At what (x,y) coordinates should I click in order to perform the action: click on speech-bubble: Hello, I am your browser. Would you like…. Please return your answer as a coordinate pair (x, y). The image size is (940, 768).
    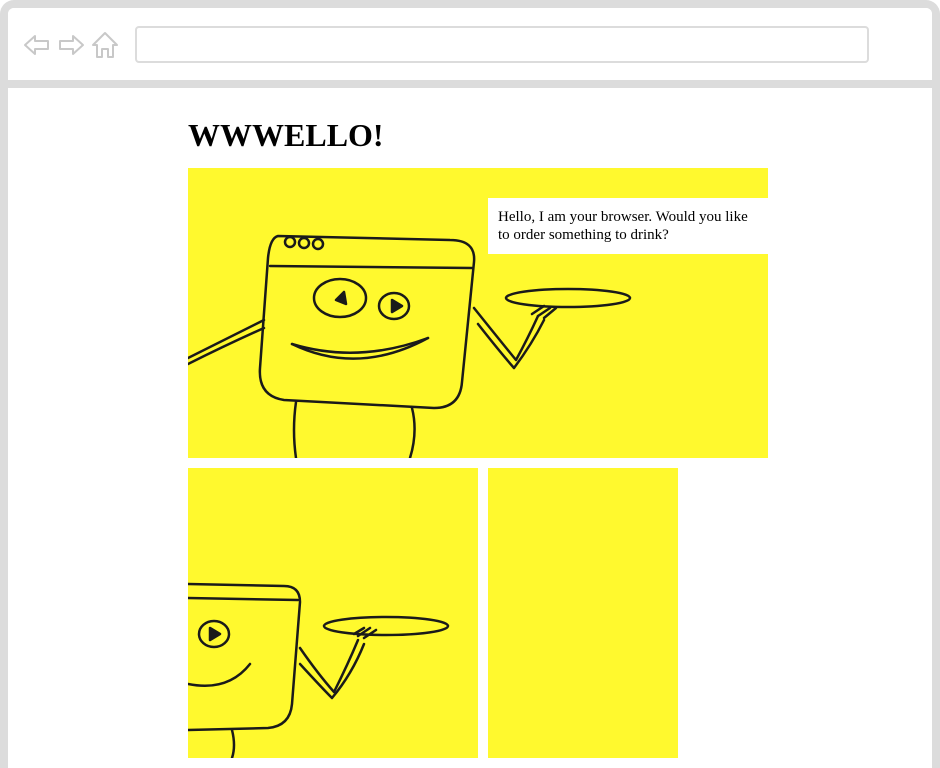
    Looking at the image, I should click on (628, 226).